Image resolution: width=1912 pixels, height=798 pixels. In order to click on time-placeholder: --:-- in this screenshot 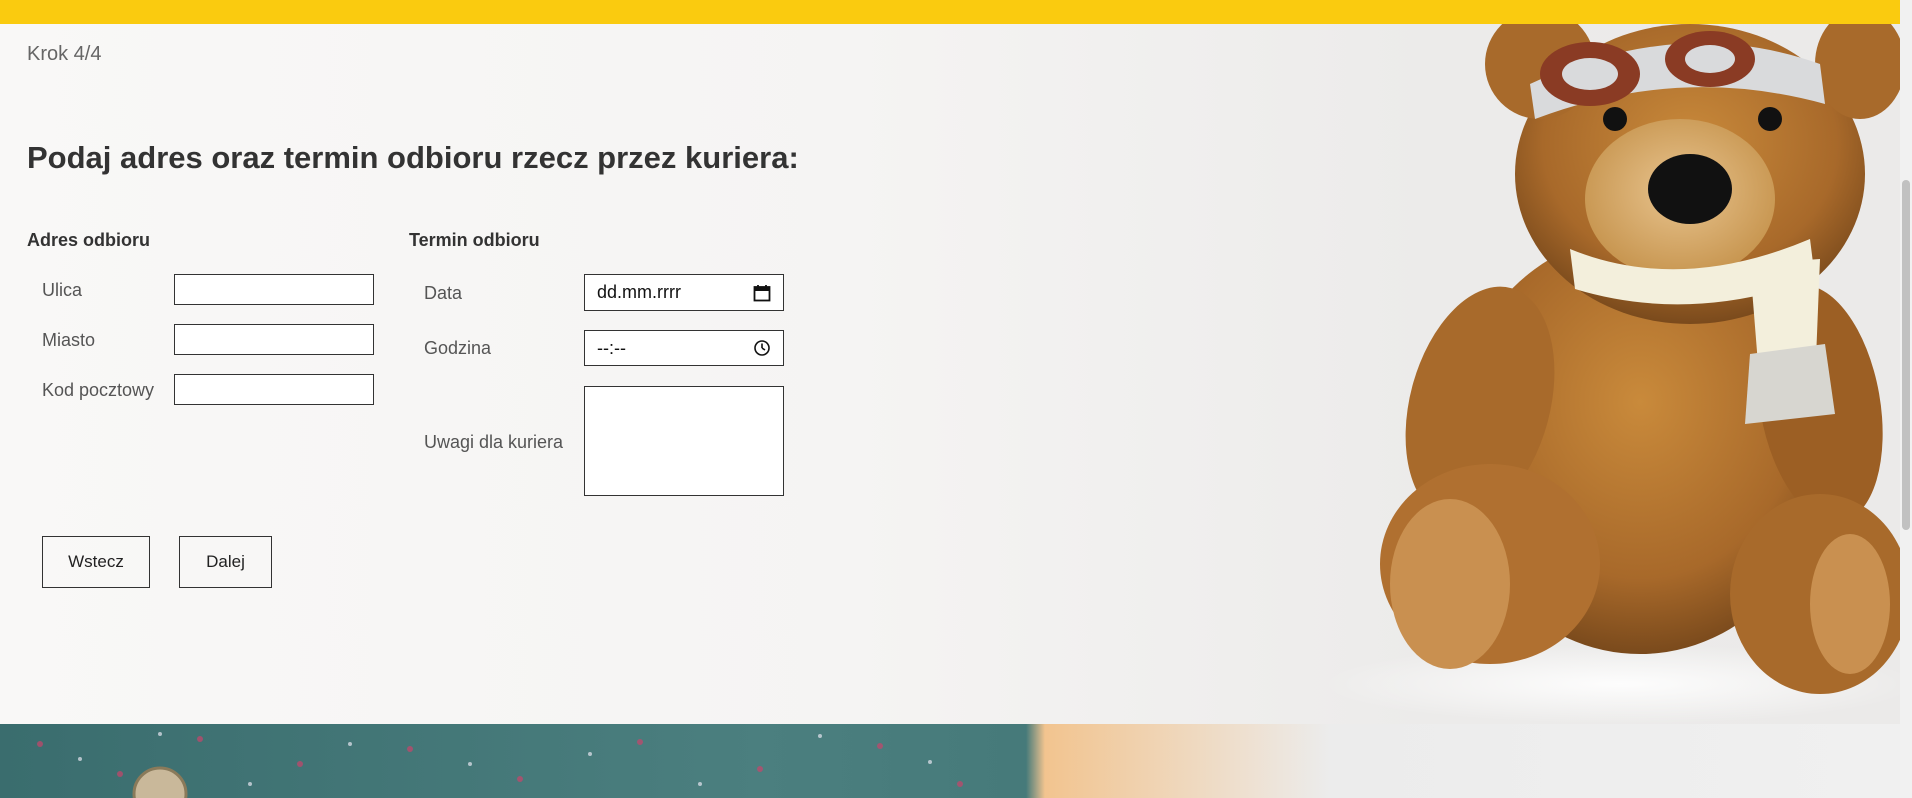, I will do `click(611, 347)`.